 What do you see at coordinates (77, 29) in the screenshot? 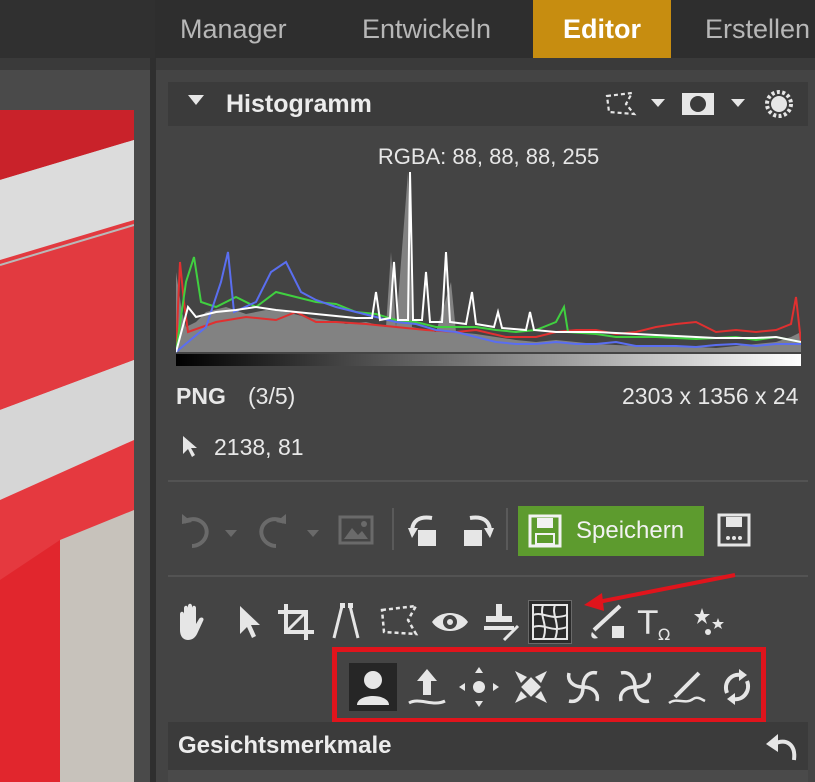
I see `tab-bar-left-area` at bounding box center [77, 29].